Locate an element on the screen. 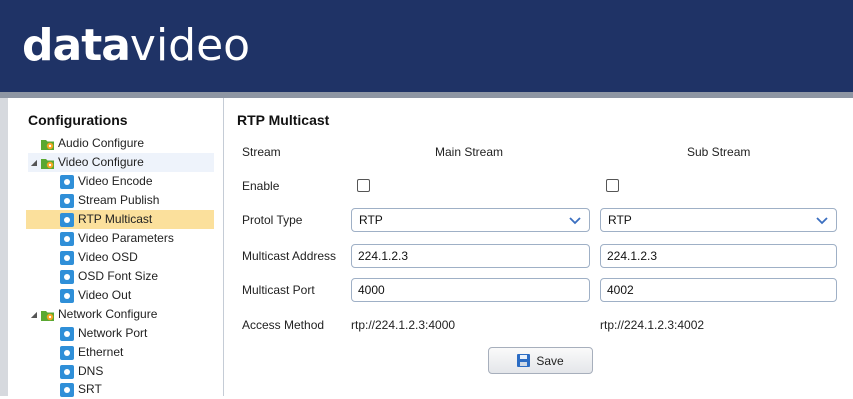 The image size is (853, 399). sidebar-item-label: RTP Multicast is located at coordinates (115, 219).